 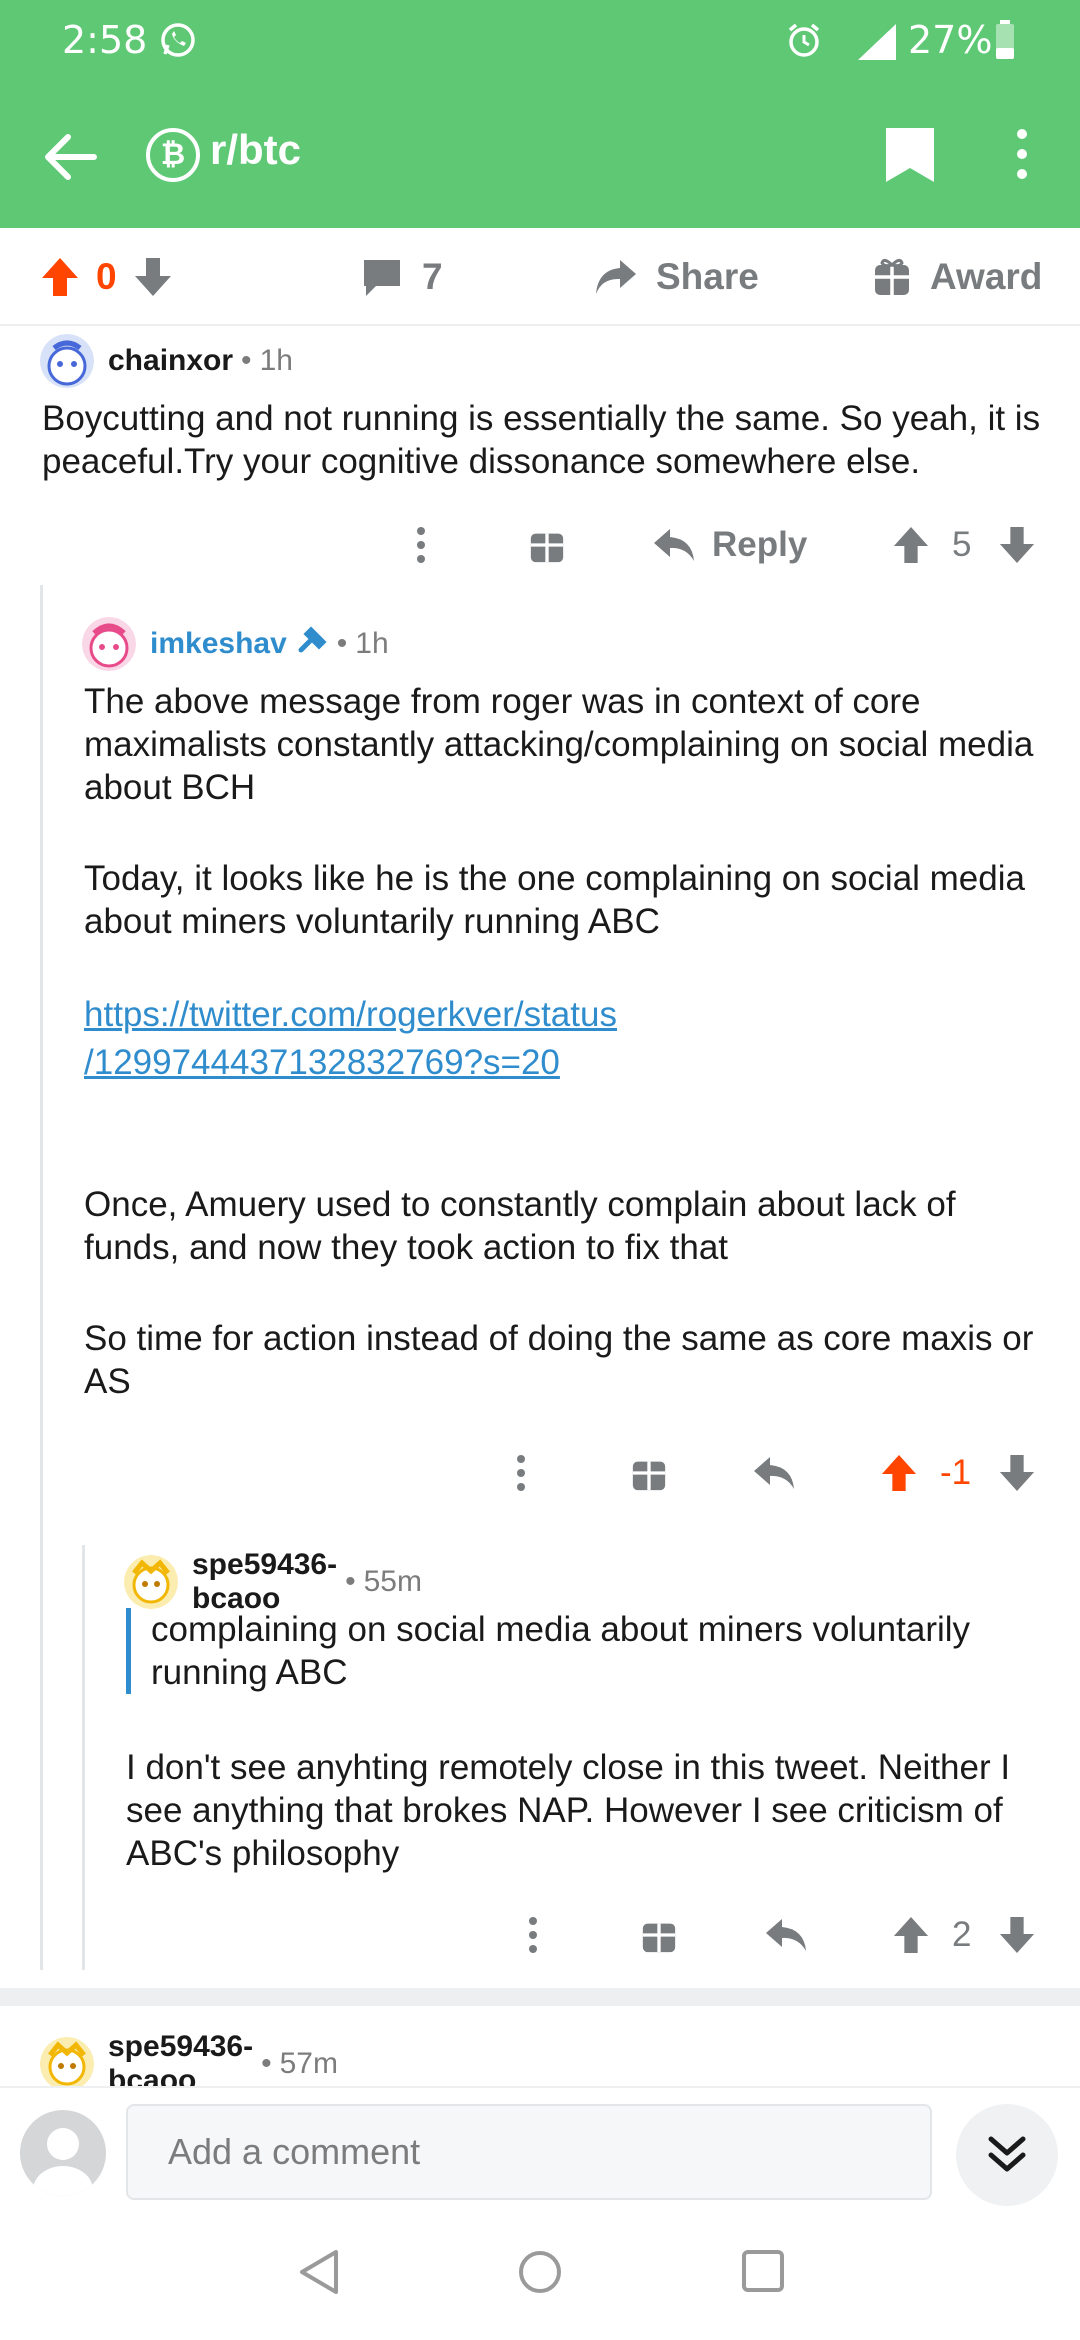 I want to click on comment-header: spe59436-bcaoo • 55m, so click(x=273, y=1582).